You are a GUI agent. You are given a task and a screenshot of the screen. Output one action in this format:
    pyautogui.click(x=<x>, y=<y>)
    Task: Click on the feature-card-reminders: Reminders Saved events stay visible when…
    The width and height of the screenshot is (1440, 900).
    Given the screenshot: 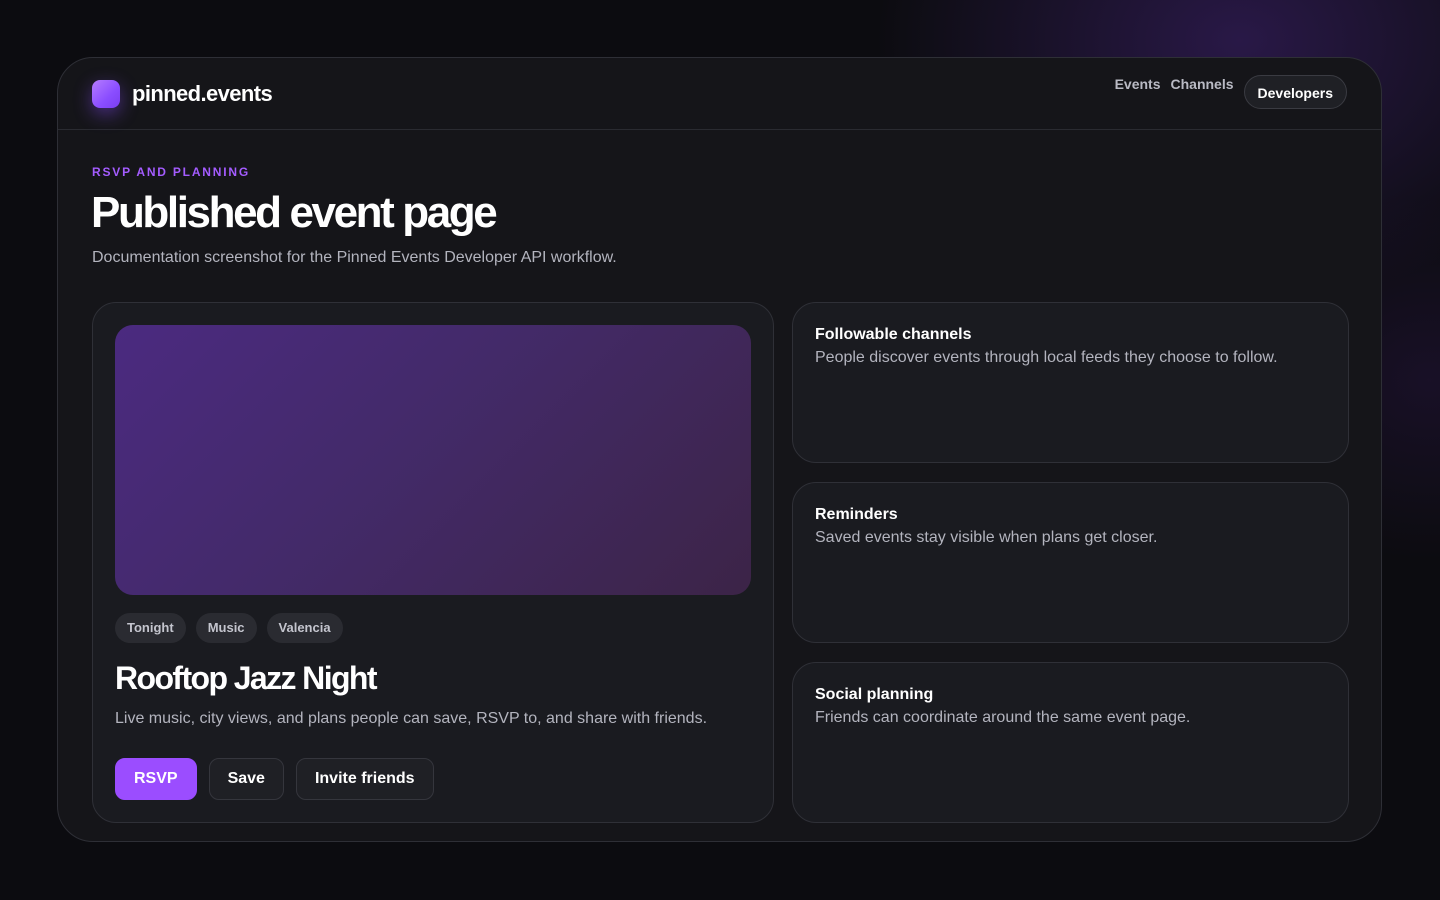 What is the action you would take?
    pyautogui.click(x=1070, y=562)
    